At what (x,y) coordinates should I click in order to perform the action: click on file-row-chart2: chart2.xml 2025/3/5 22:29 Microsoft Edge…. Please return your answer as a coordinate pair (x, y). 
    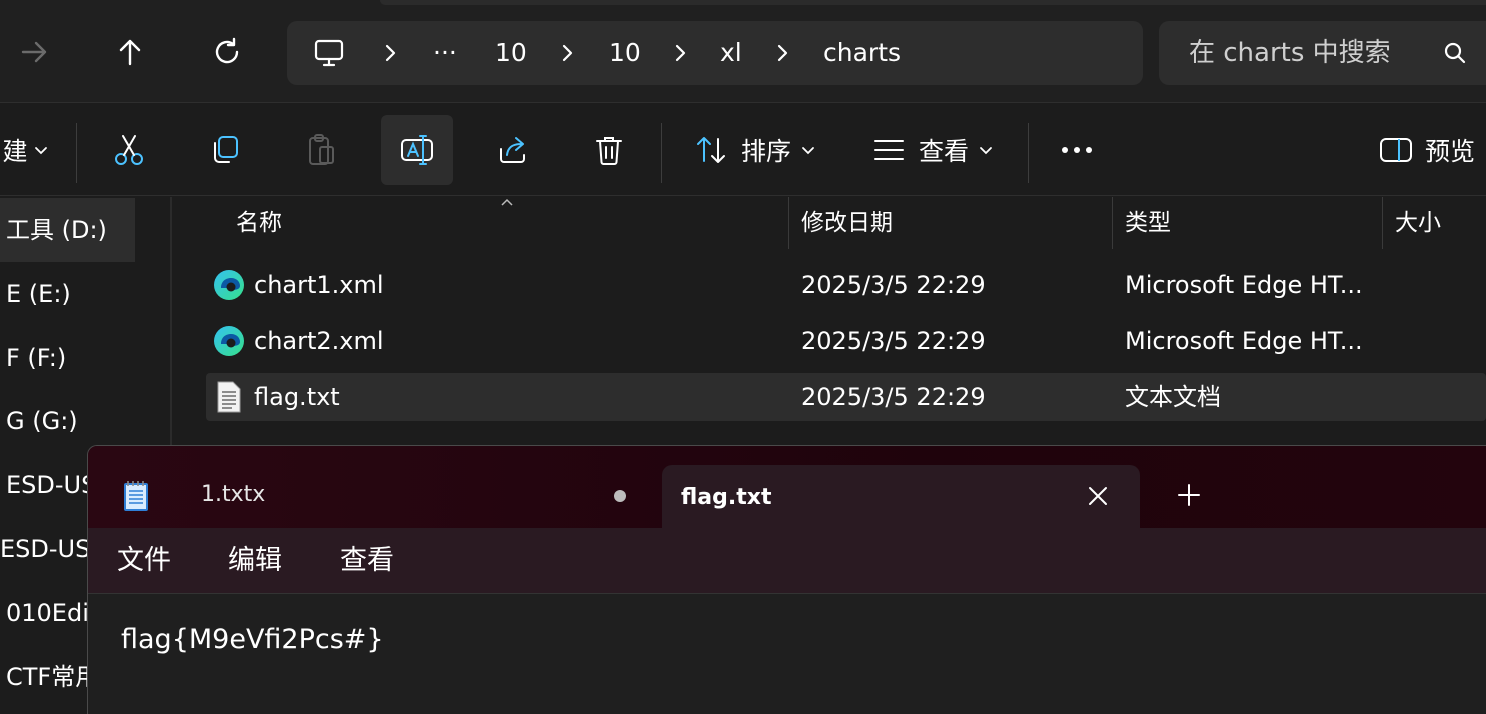
    Looking at the image, I should click on (846, 341).